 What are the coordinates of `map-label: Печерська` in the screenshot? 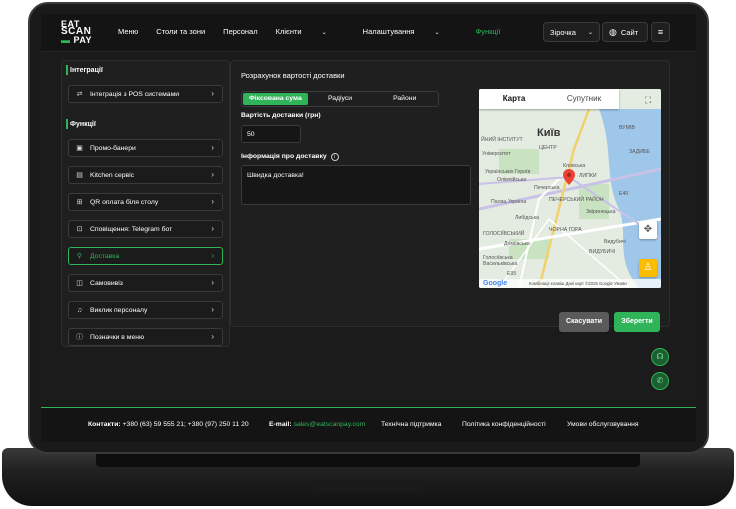 It's located at (547, 188).